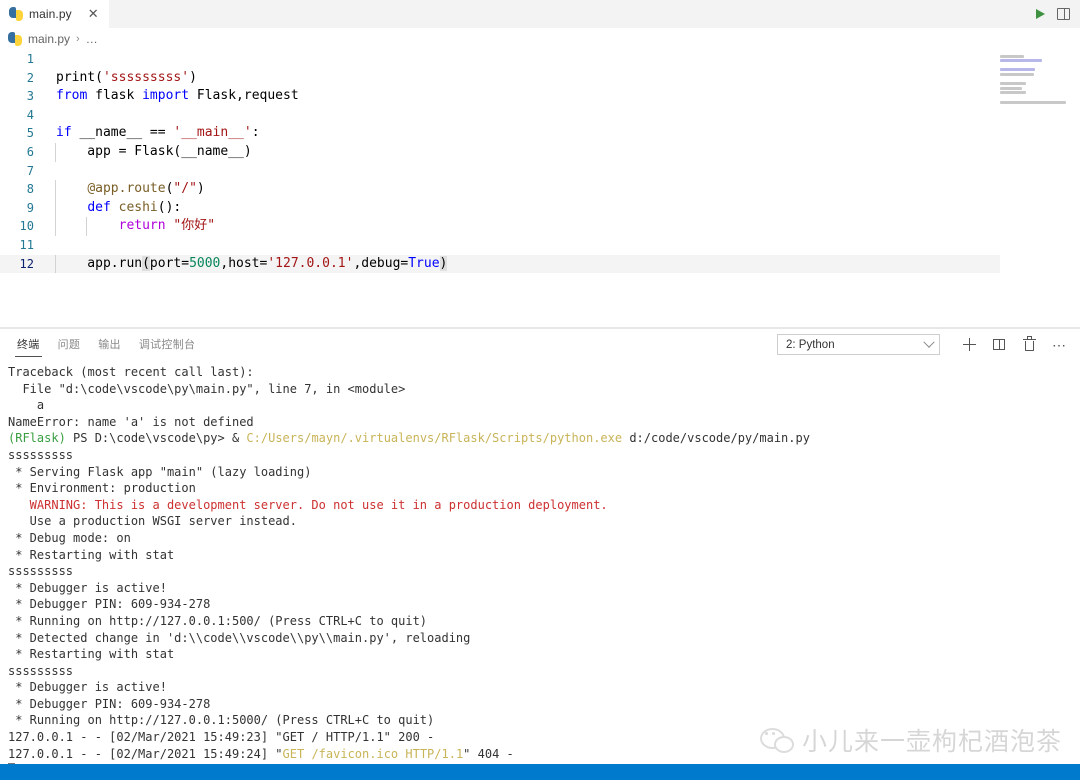 This screenshot has width=1080, height=780. I want to click on panel-tab-0: 终端, so click(28, 344).